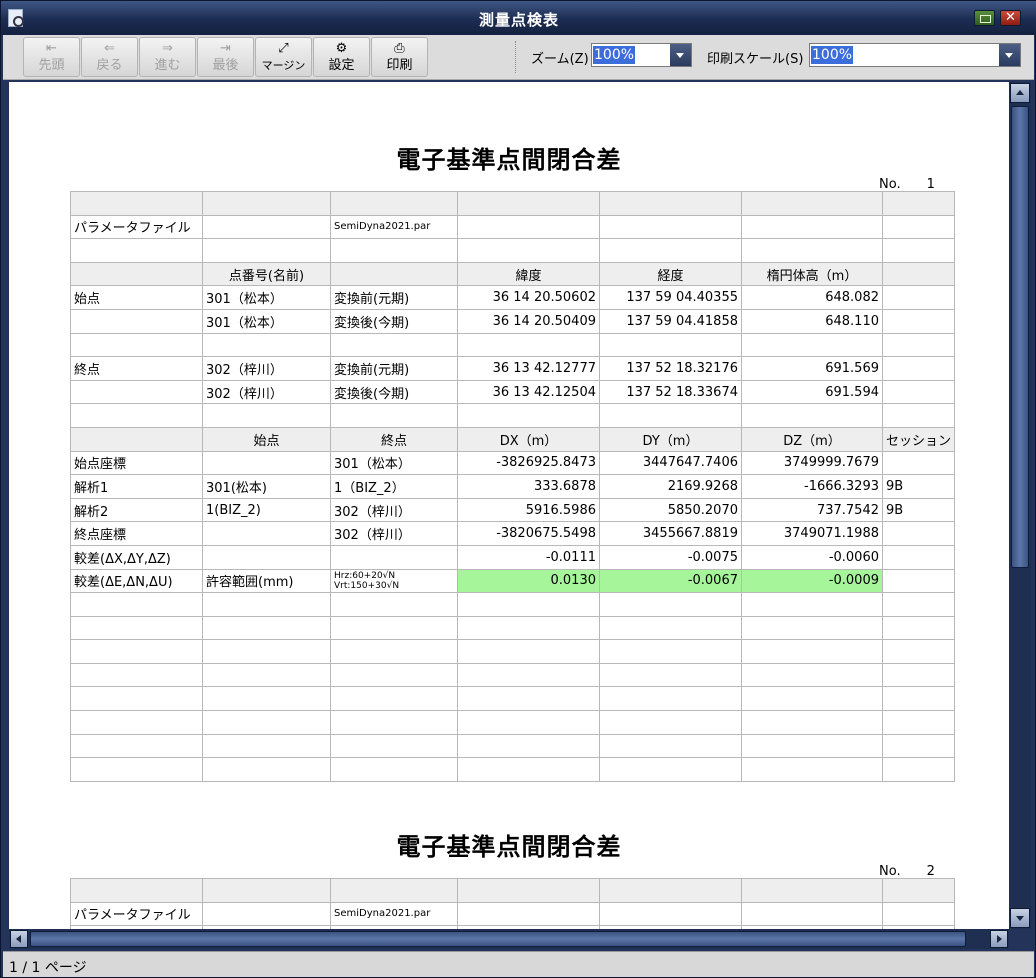 The width and height of the screenshot is (1036, 978). Describe the element at coordinates (394, 510) in the screenshot. I see `vec-to: 302（梓川）` at that location.